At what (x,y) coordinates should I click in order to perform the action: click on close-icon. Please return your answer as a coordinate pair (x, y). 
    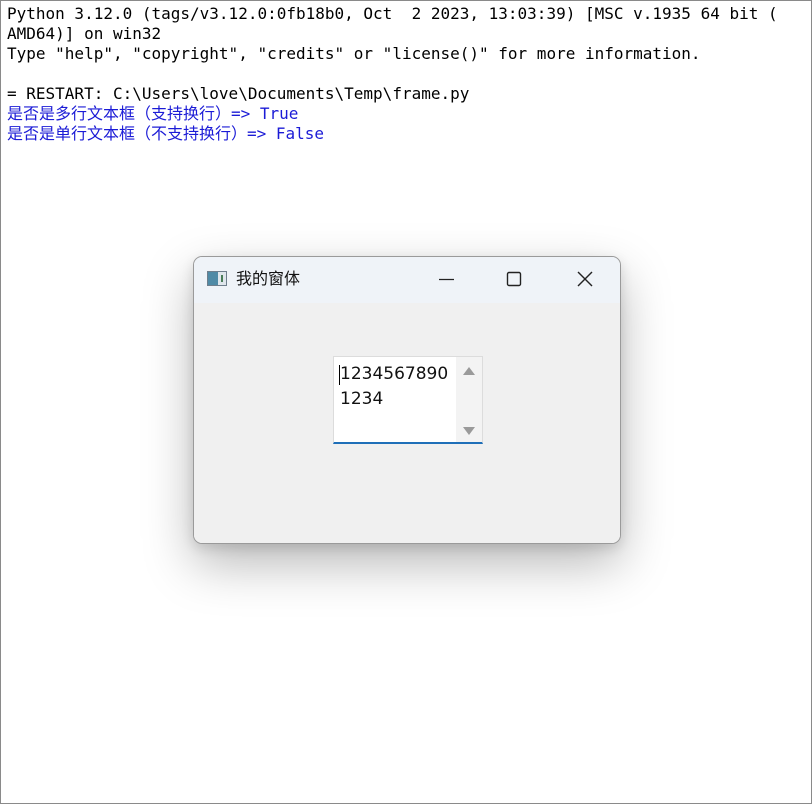
    Looking at the image, I should click on (585, 279).